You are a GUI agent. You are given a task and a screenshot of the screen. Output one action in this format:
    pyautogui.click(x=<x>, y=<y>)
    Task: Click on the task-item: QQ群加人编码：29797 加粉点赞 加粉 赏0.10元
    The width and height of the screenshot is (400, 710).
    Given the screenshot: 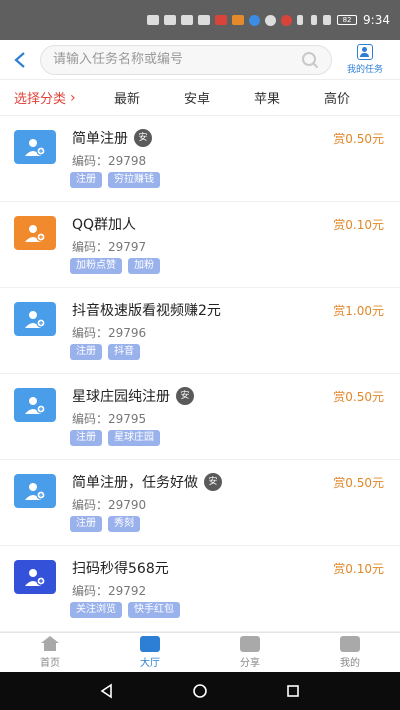 What is the action you would take?
    pyautogui.click(x=200, y=245)
    